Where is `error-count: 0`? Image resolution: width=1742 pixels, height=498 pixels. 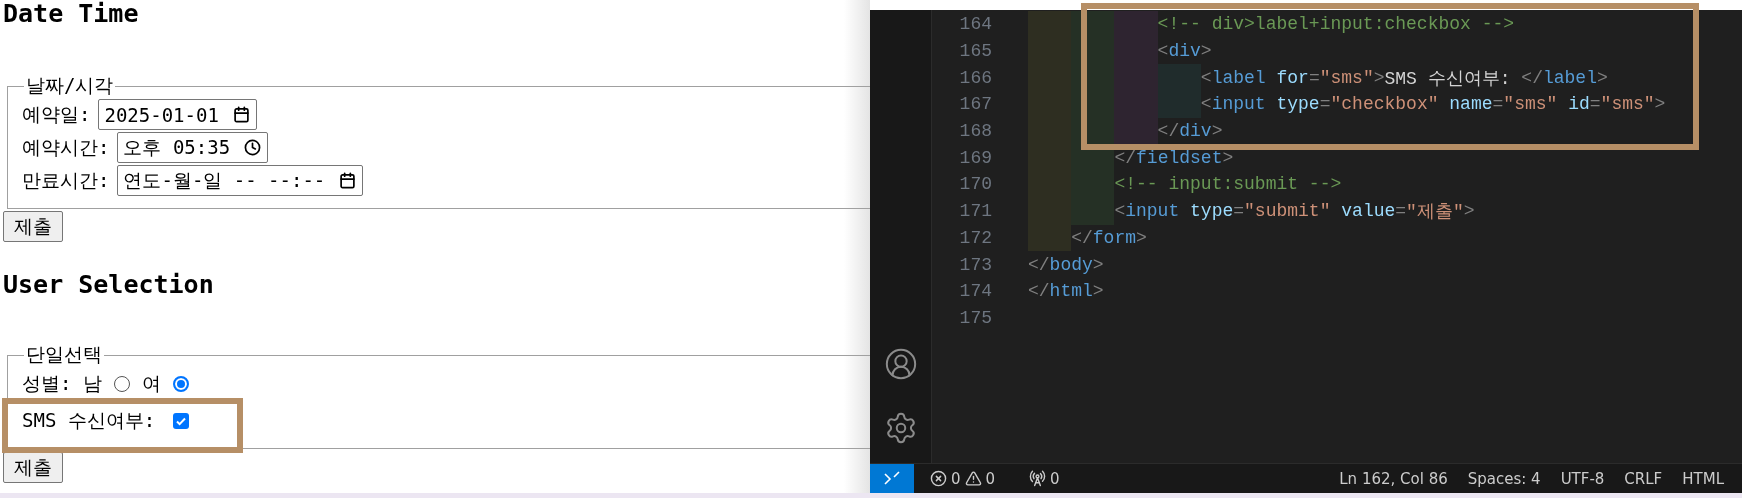
error-count: 0 is located at coordinates (956, 478).